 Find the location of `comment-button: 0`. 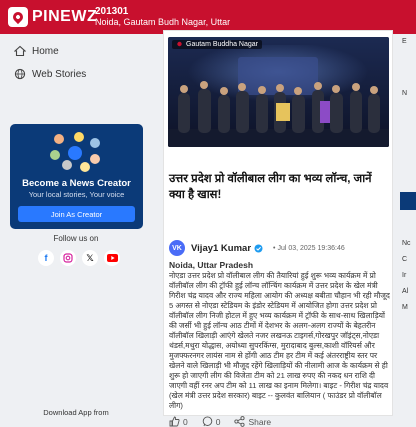

comment-button: 0 is located at coordinates (211, 421).